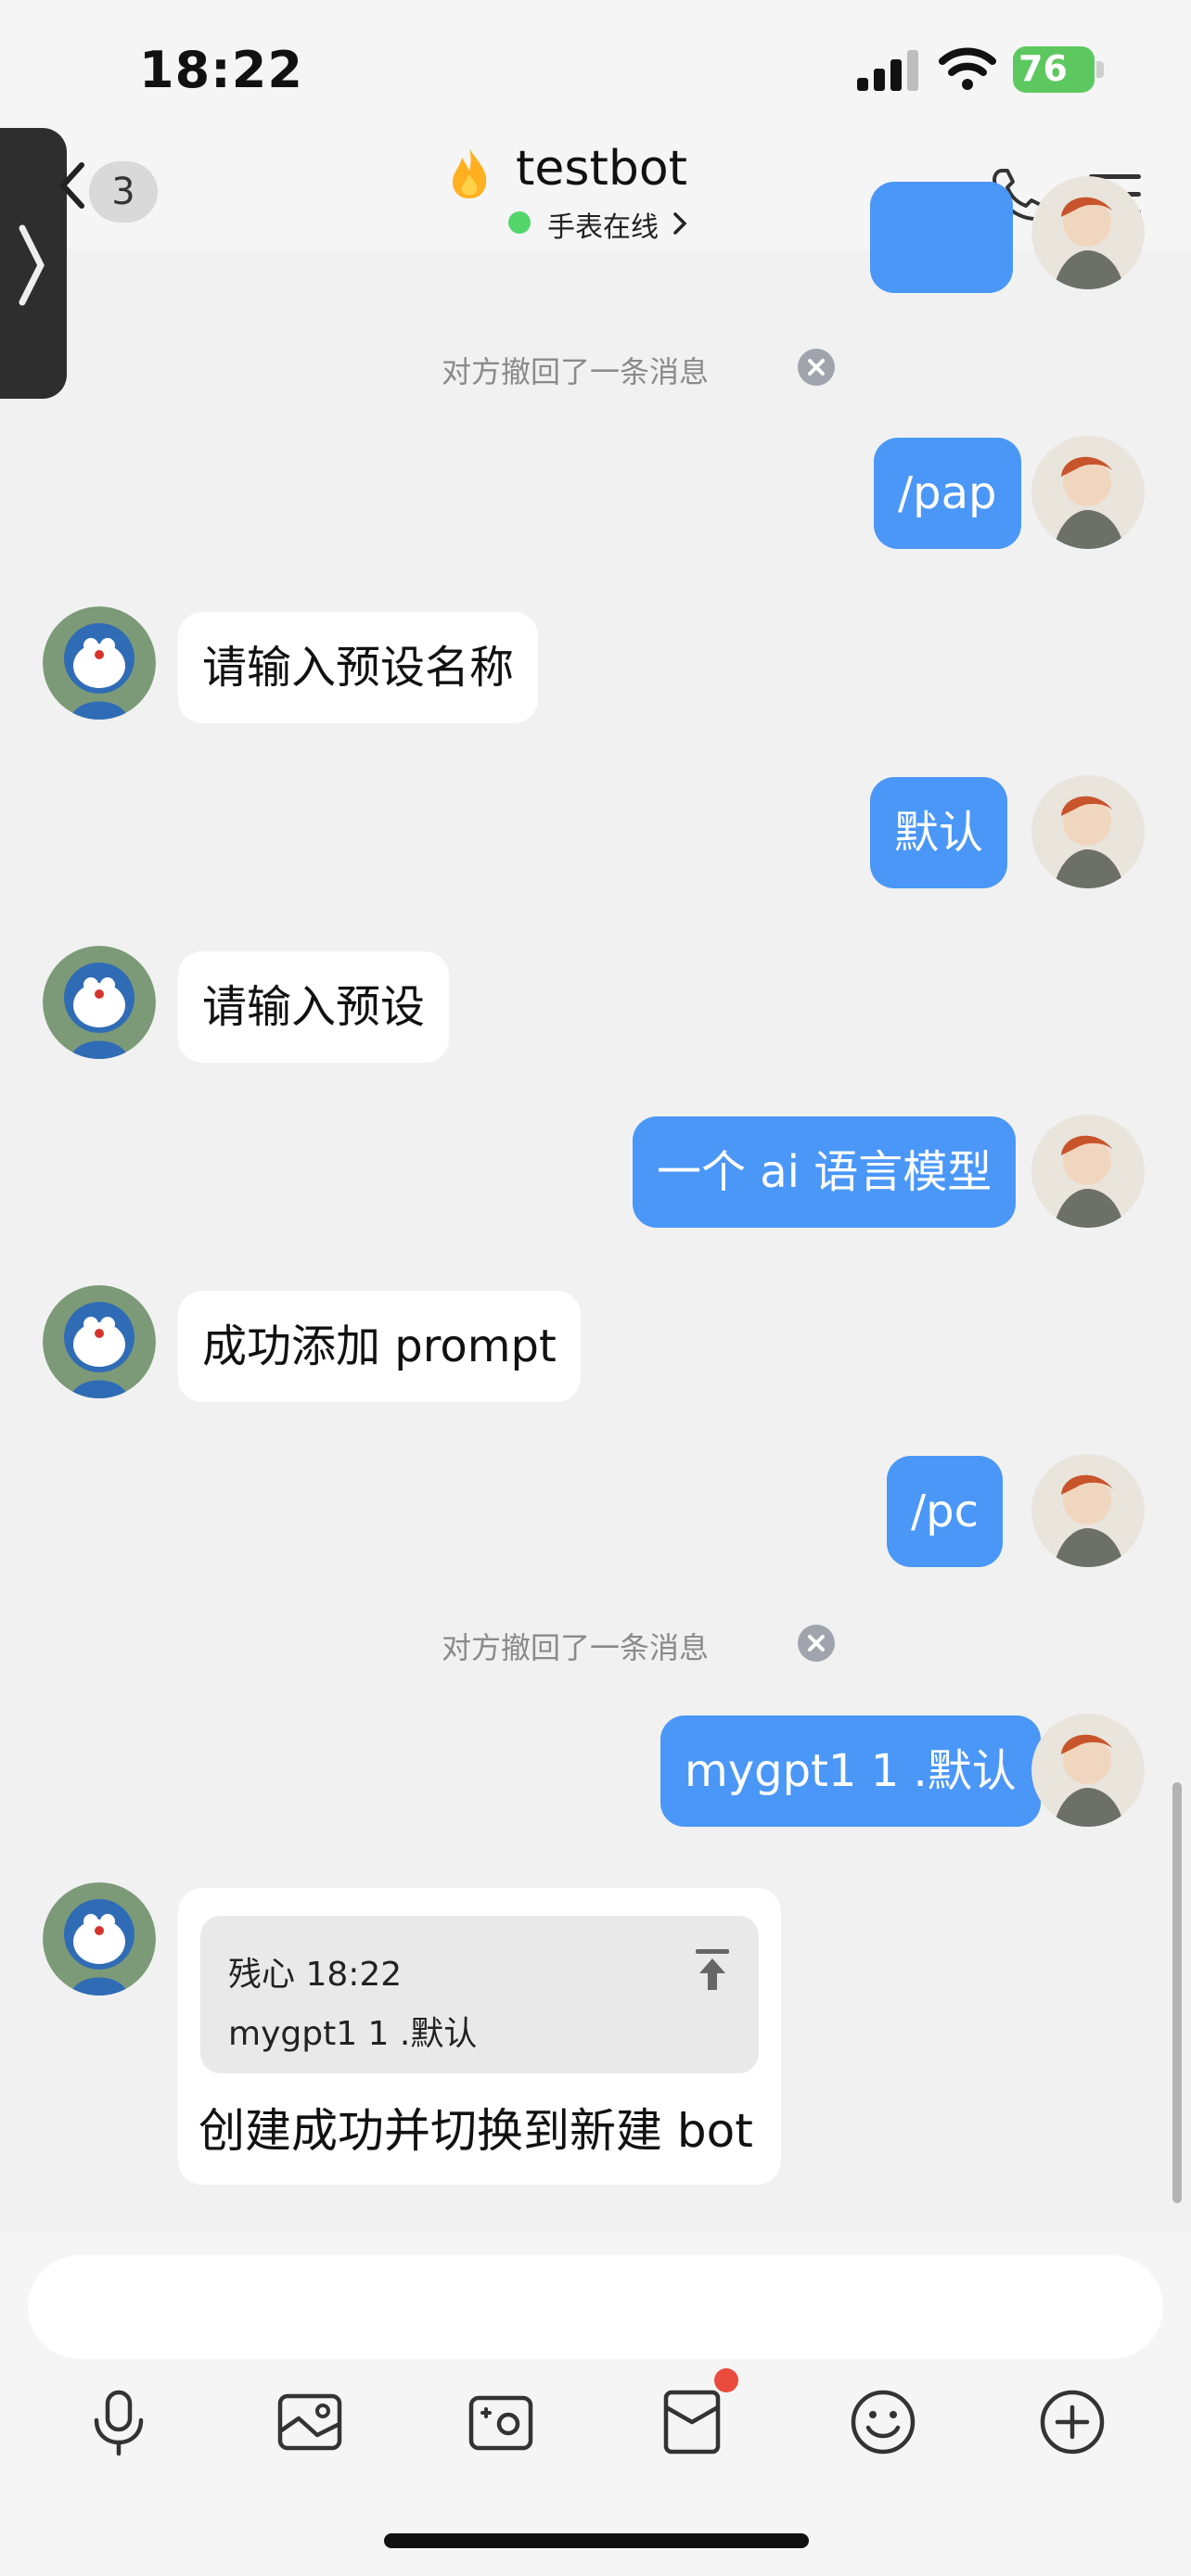 This screenshot has height=2576, width=1191. What do you see at coordinates (945, 1511) in the screenshot?
I see `message-bubble-outgoing: /pc` at bounding box center [945, 1511].